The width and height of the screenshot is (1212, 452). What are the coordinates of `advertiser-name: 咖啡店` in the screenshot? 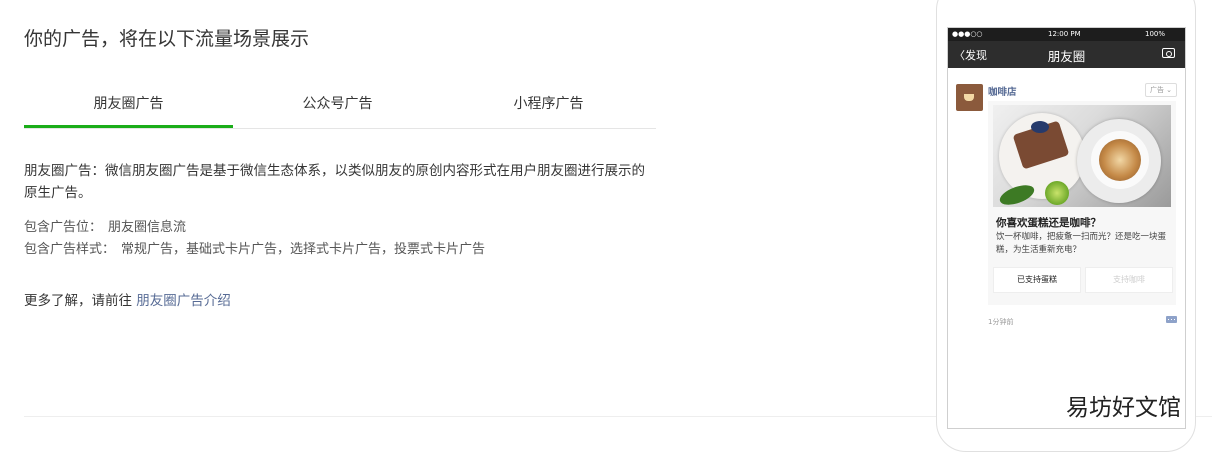 It's located at (1002, 91).